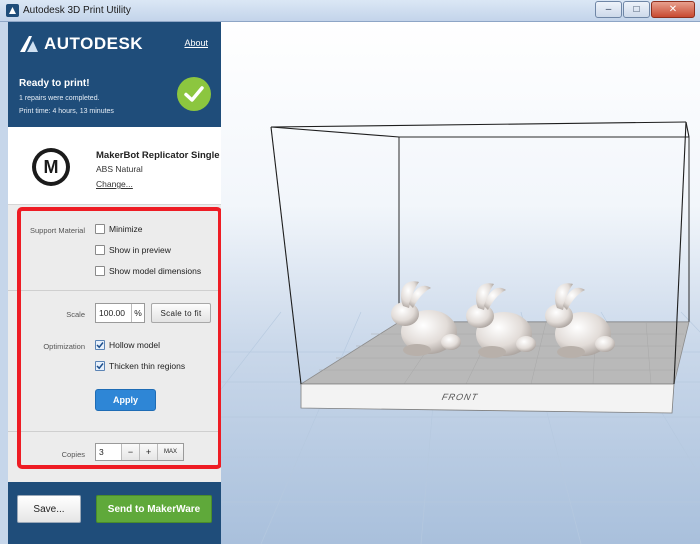 The width and height of the screenshot is (700, 544). What do you see at coordinates (64, 346) in the screenshot?
I see `optimization-label: Optimization` at bounding box center [64, 346].